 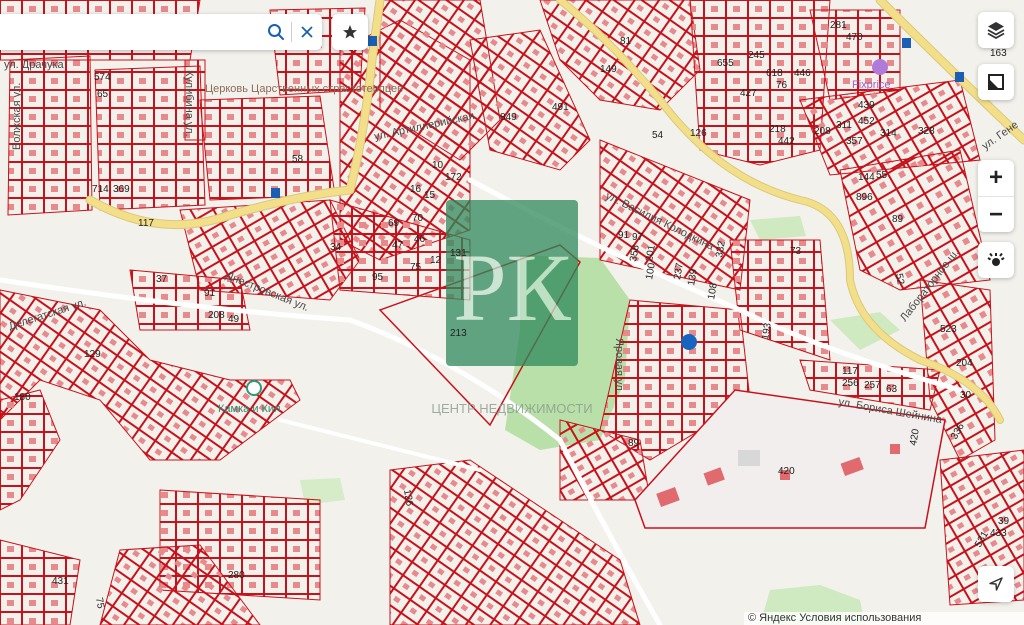 I want to click on plot-number: 314, so click(x=888, y=133).